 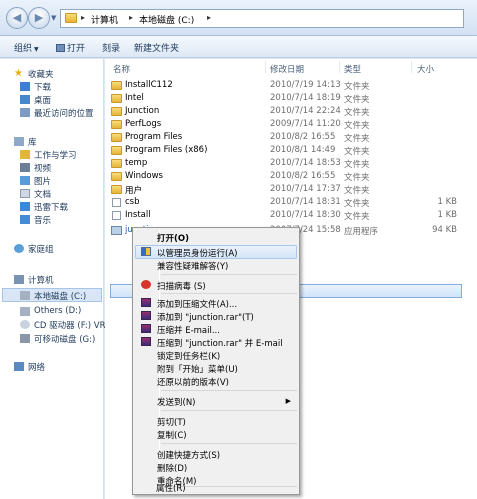 I want to click on open-label: 打开, so click(x=76, y=49).